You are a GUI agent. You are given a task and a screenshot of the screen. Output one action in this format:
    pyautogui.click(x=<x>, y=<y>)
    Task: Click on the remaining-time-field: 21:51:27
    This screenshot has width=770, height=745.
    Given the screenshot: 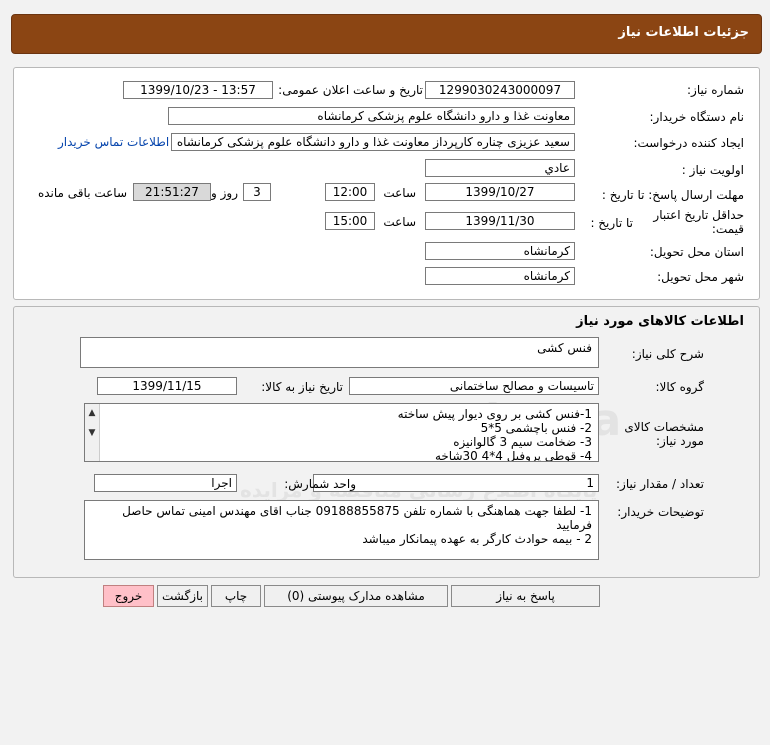 What is the action you would take?
    pyautogui.click(x=172, y=192)
    